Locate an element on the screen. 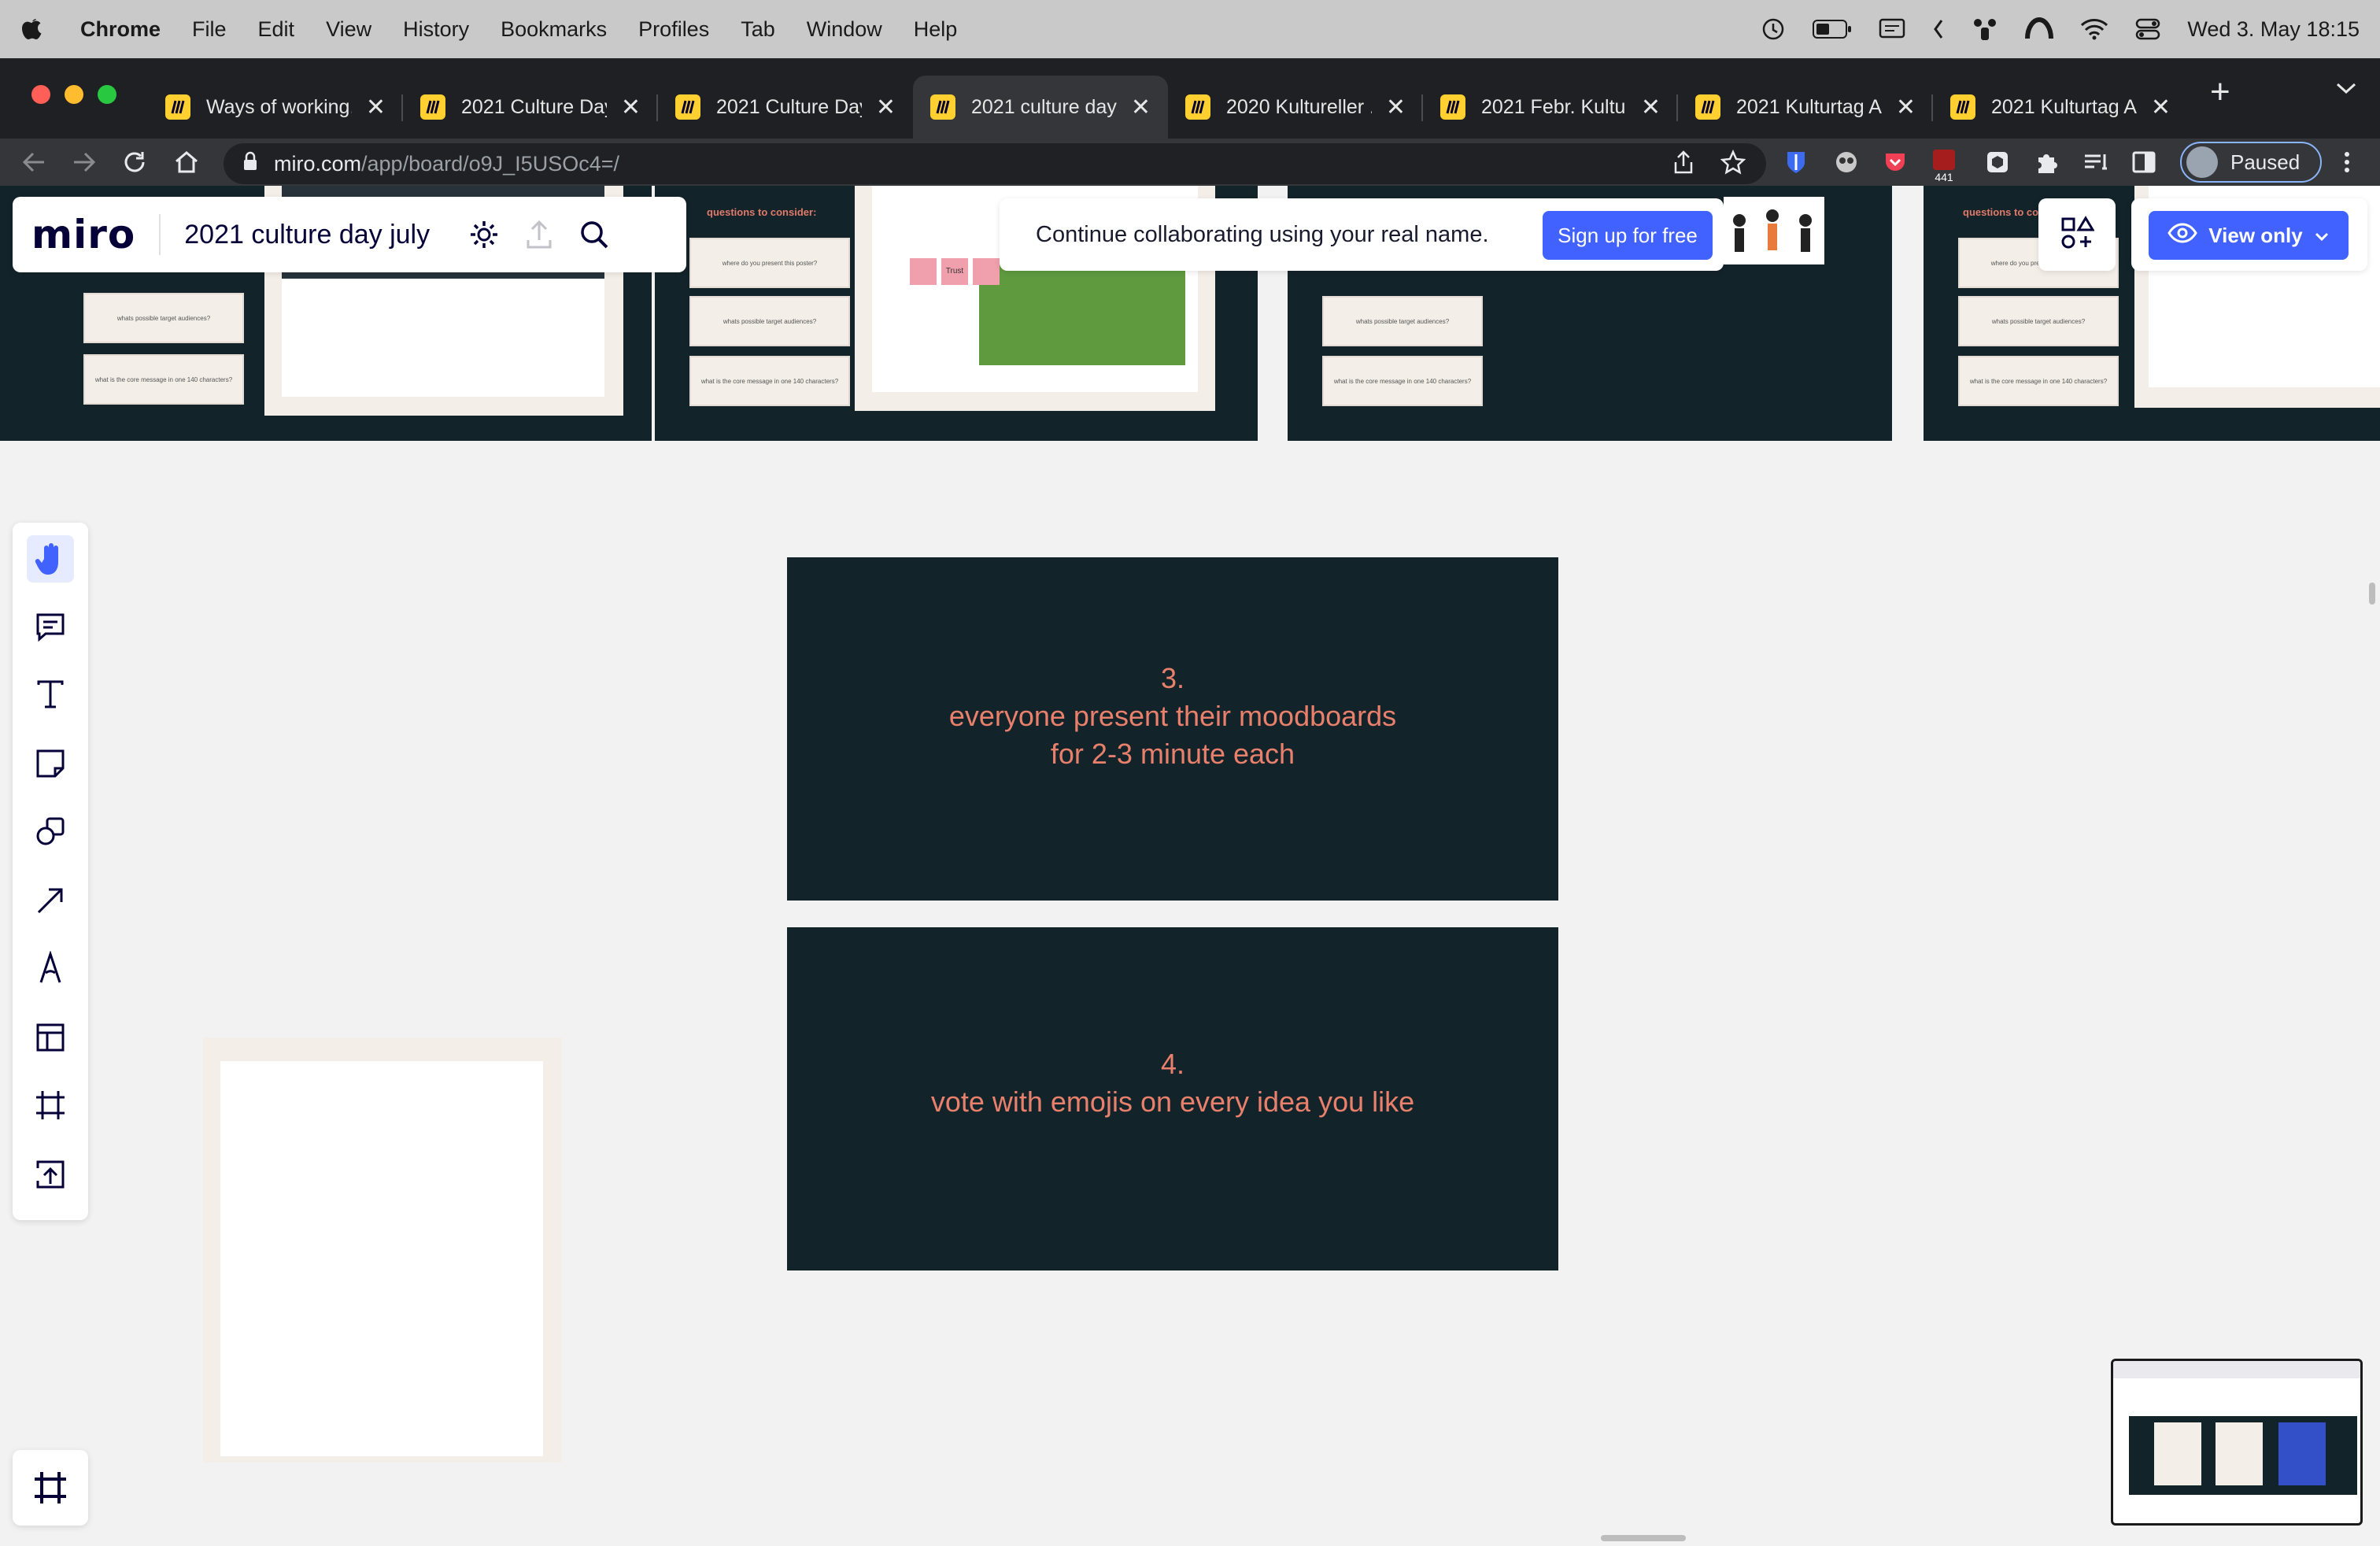  browser-tab-5: 2020 Kultureller . ✕ is located at coordinates (1295, 108).